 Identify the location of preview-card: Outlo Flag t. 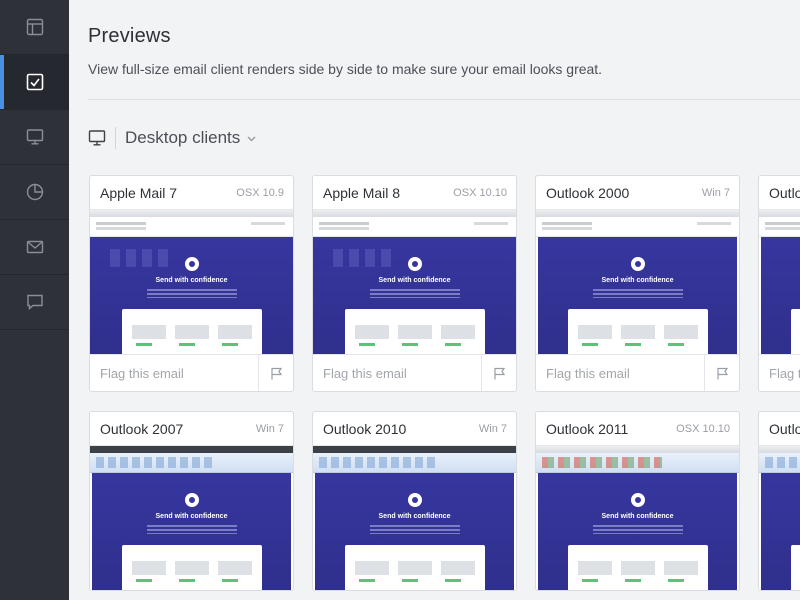
(779, 283).